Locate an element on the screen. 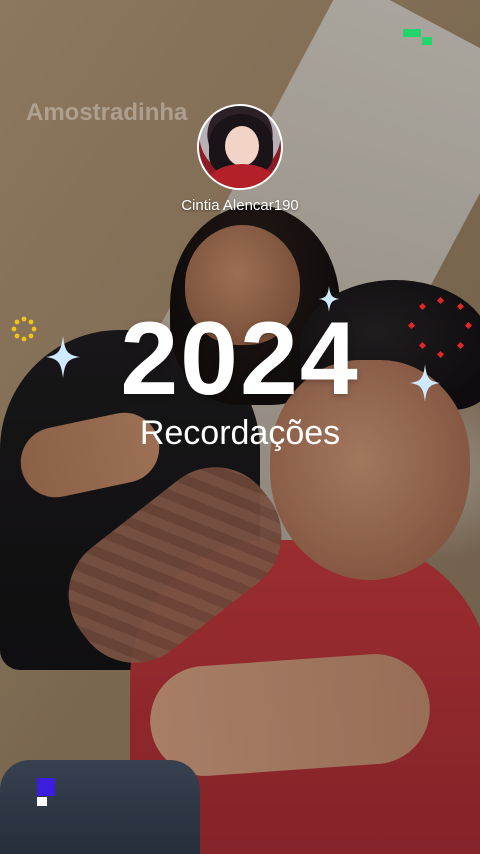 This screenshot has height=854, width=480. pixel-logo-icon is located at coordinates (418, 39).